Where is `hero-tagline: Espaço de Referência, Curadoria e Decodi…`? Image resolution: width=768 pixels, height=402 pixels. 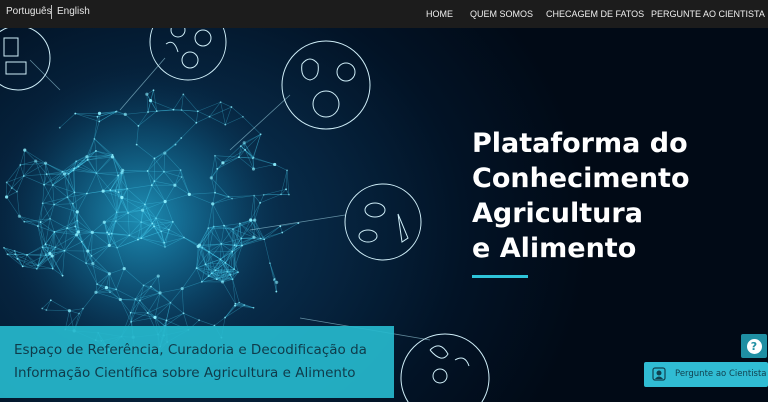
hero-tagline: Espaço de Referência, Curadoria e Decodi… is located at coordinates (197, 362).